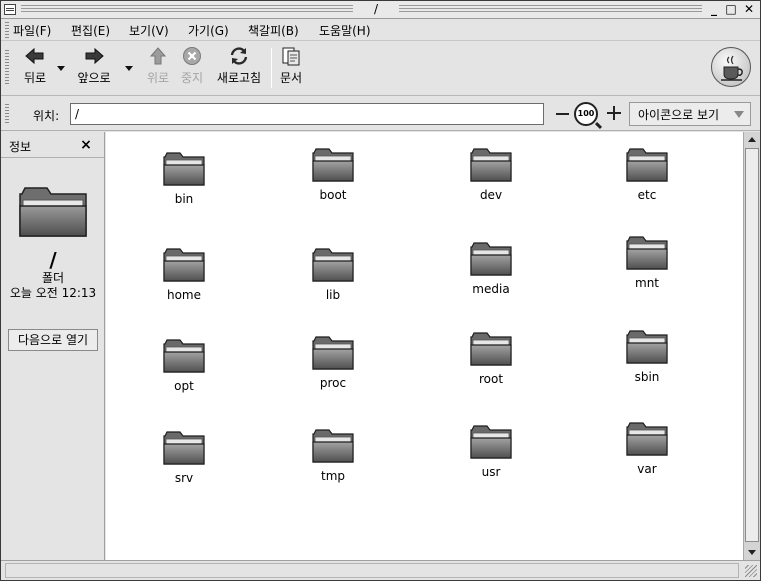 The image size is (761, 581). I want to click on folder-item: media, so click(491, 268).